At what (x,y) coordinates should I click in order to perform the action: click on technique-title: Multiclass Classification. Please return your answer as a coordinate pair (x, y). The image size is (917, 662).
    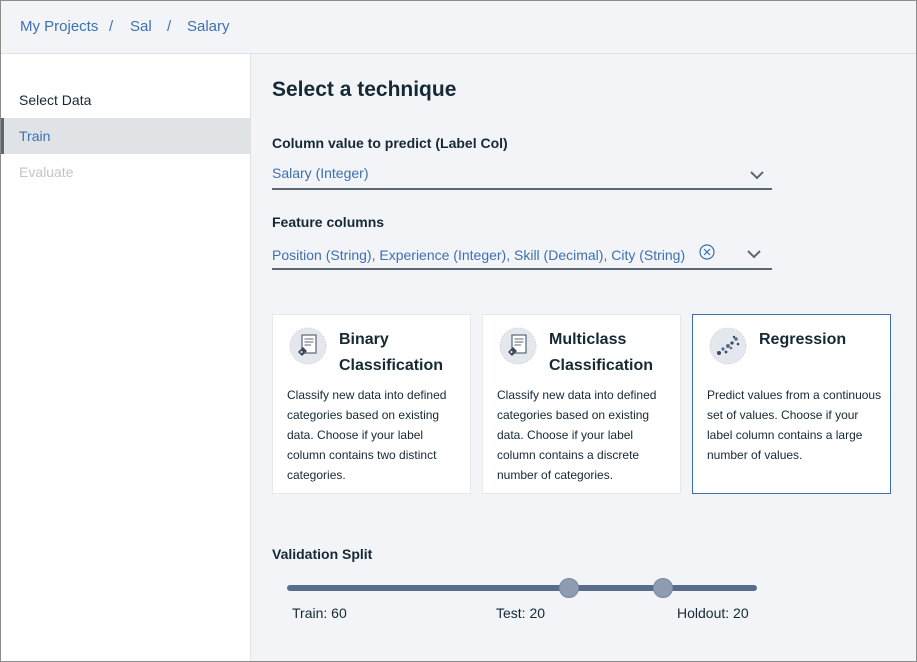
    Looking at the image, I should click on (601, 352).